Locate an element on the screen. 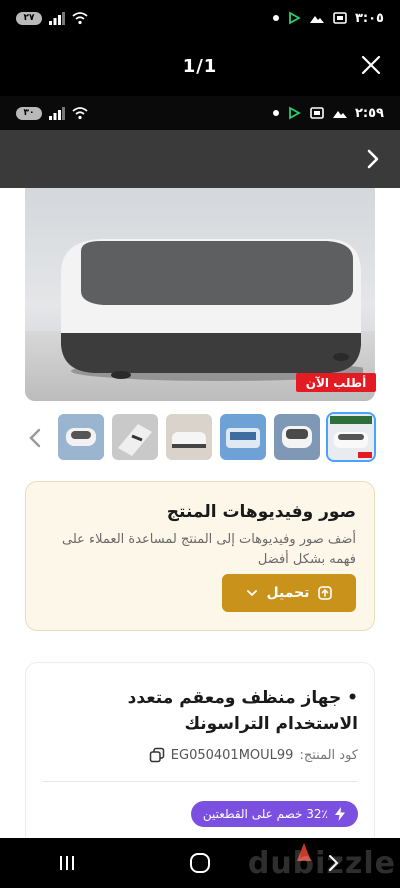 The width and height of the screenshot is (400, 888). home-button is located at coordinates (200, 863).